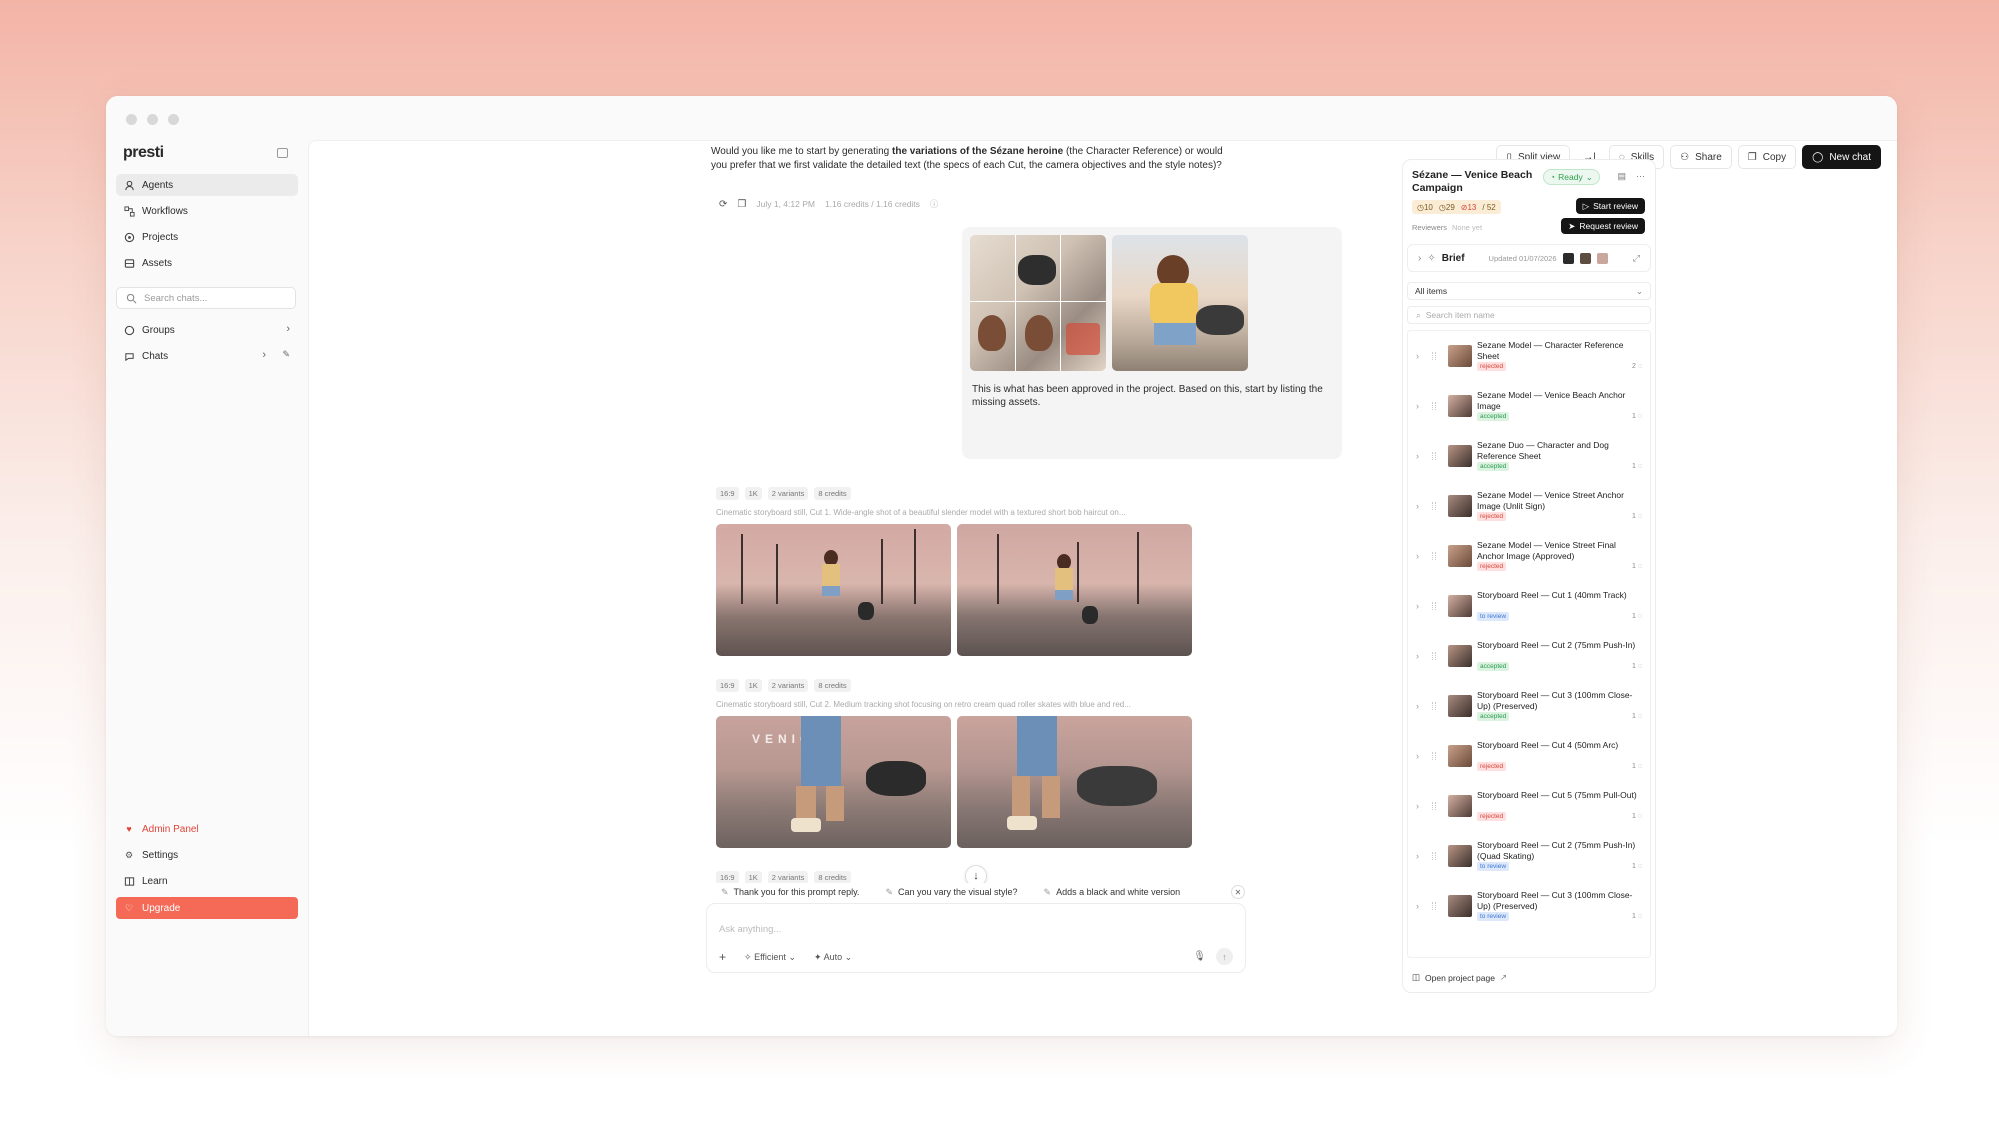 This screenshot has height=1129, width=1999. What do you see at coordinates (1550, 350) in the screenshot?
I see `item-name: Sezane Model — Character Reference Sheet` at bounding box center [1550, 350].